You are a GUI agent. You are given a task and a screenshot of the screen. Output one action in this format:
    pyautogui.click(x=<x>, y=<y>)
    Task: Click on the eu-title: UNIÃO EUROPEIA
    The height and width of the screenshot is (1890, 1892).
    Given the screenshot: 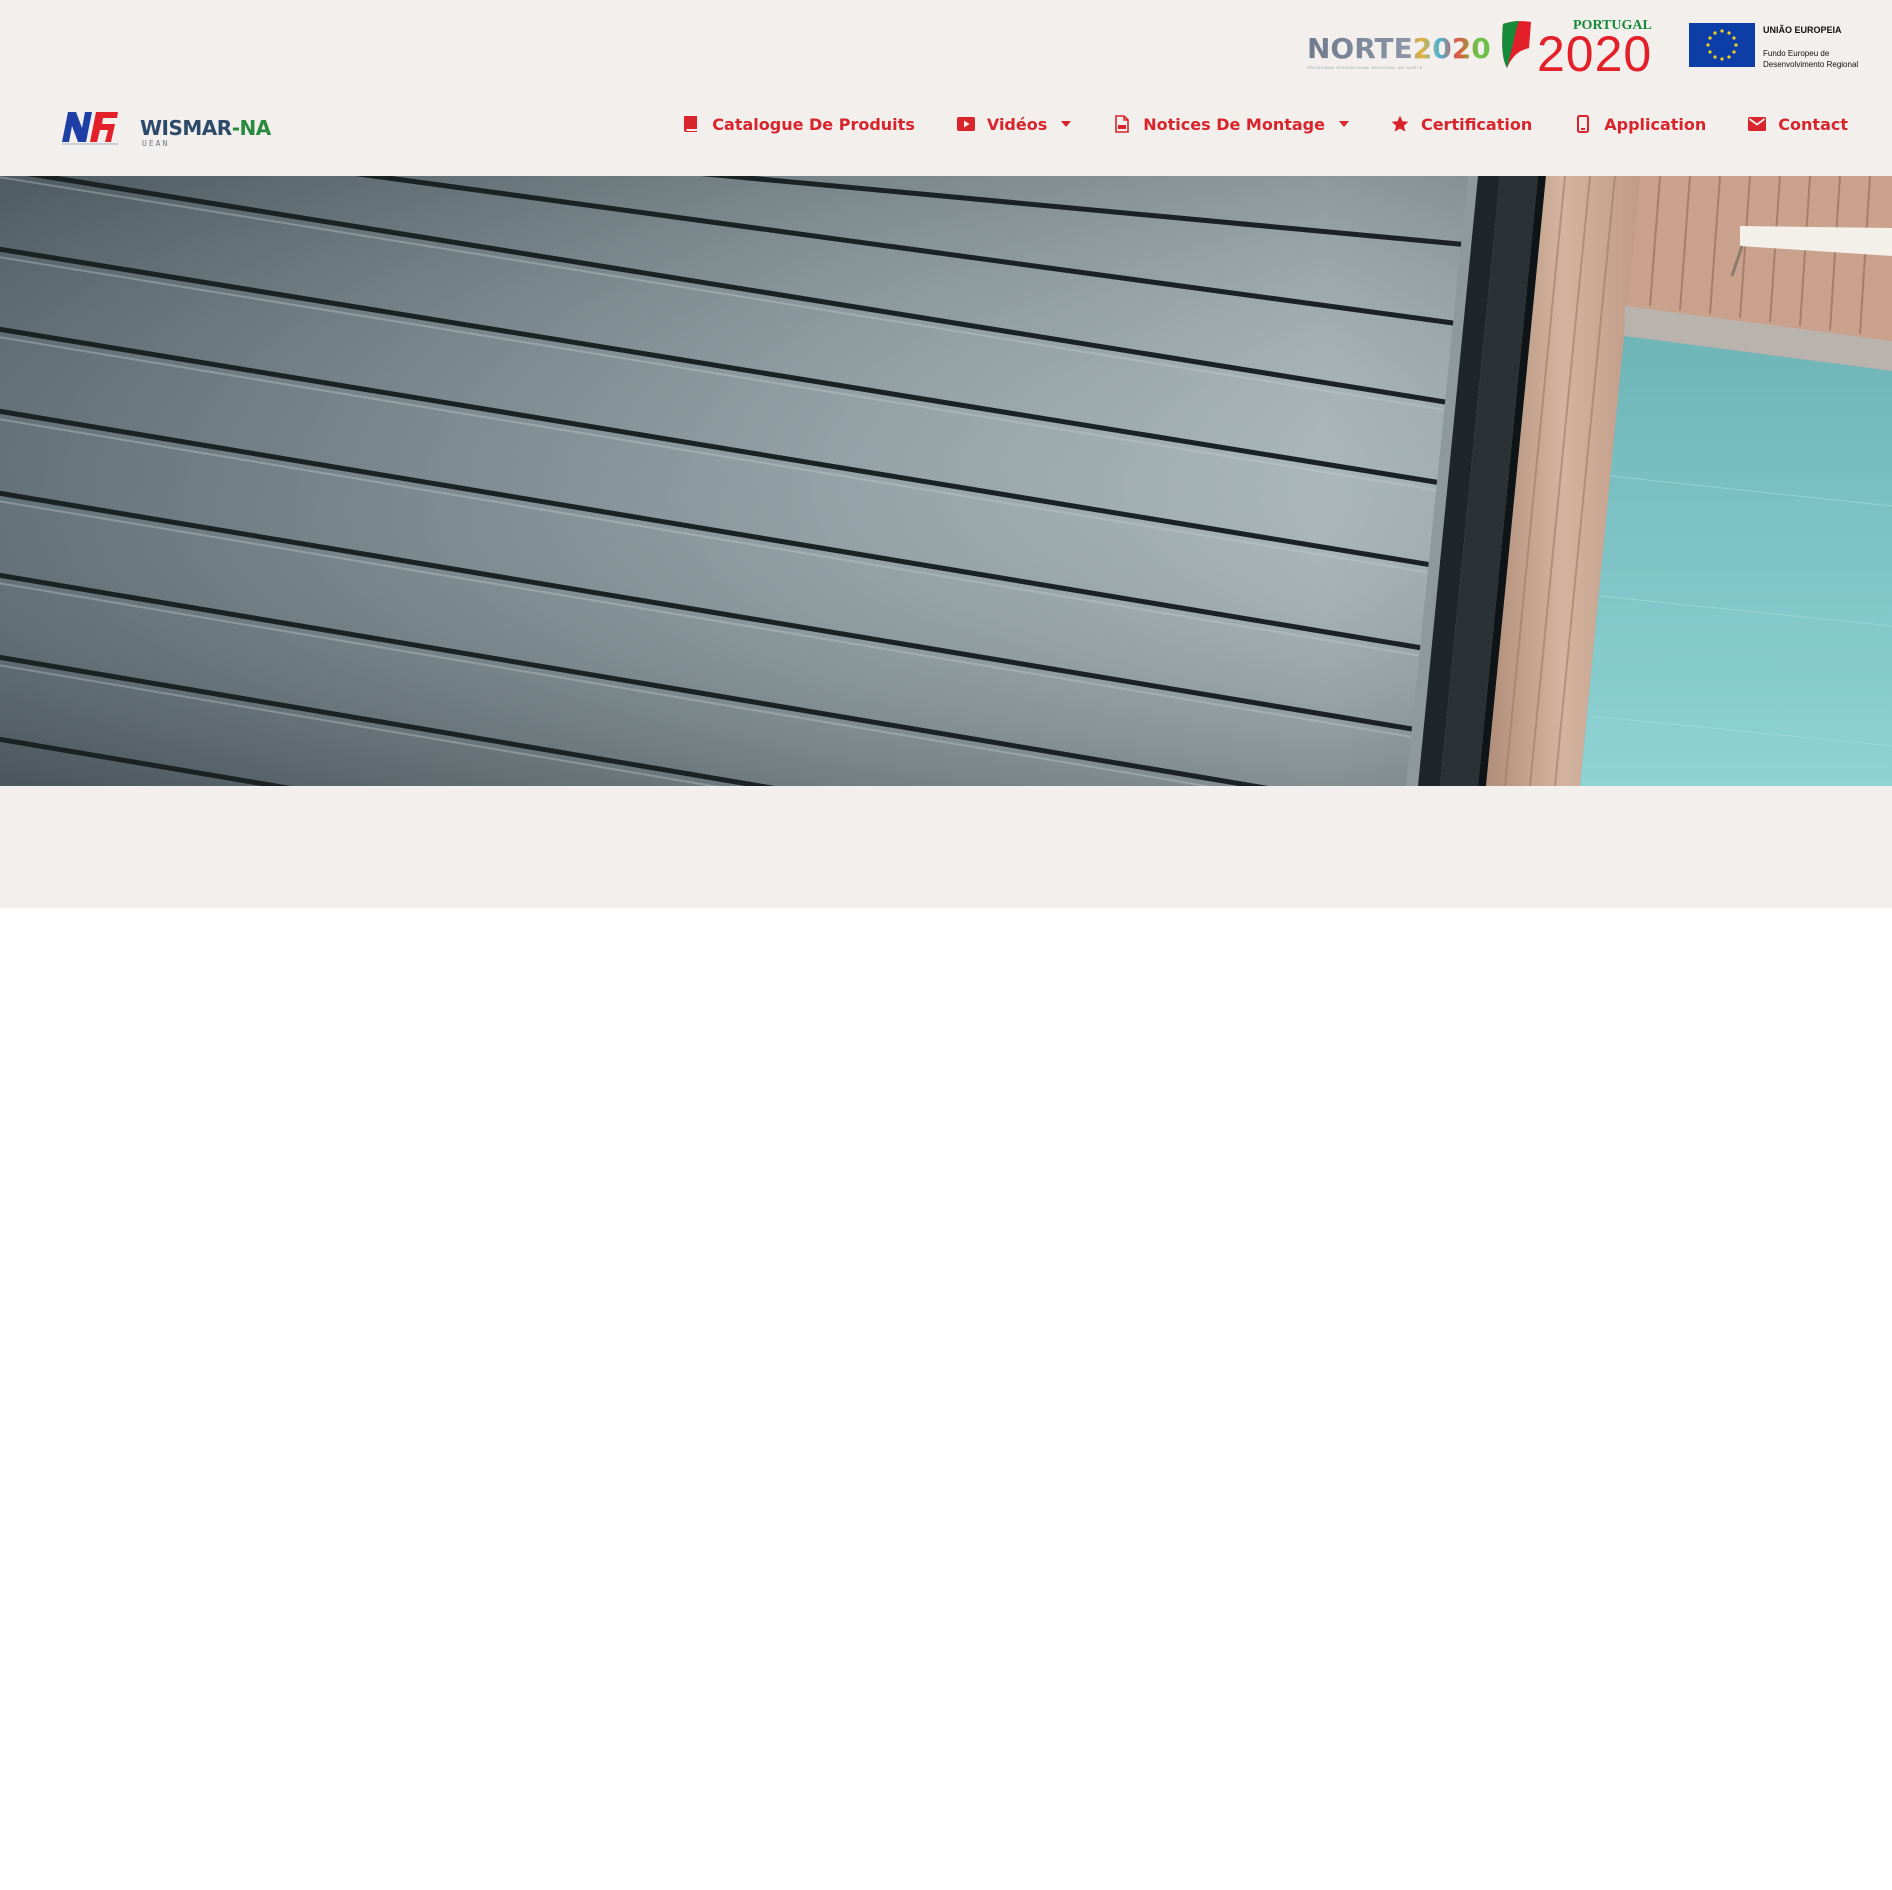 What is the action you would take?
    pyautogui.click(x=1802, y=30)
    